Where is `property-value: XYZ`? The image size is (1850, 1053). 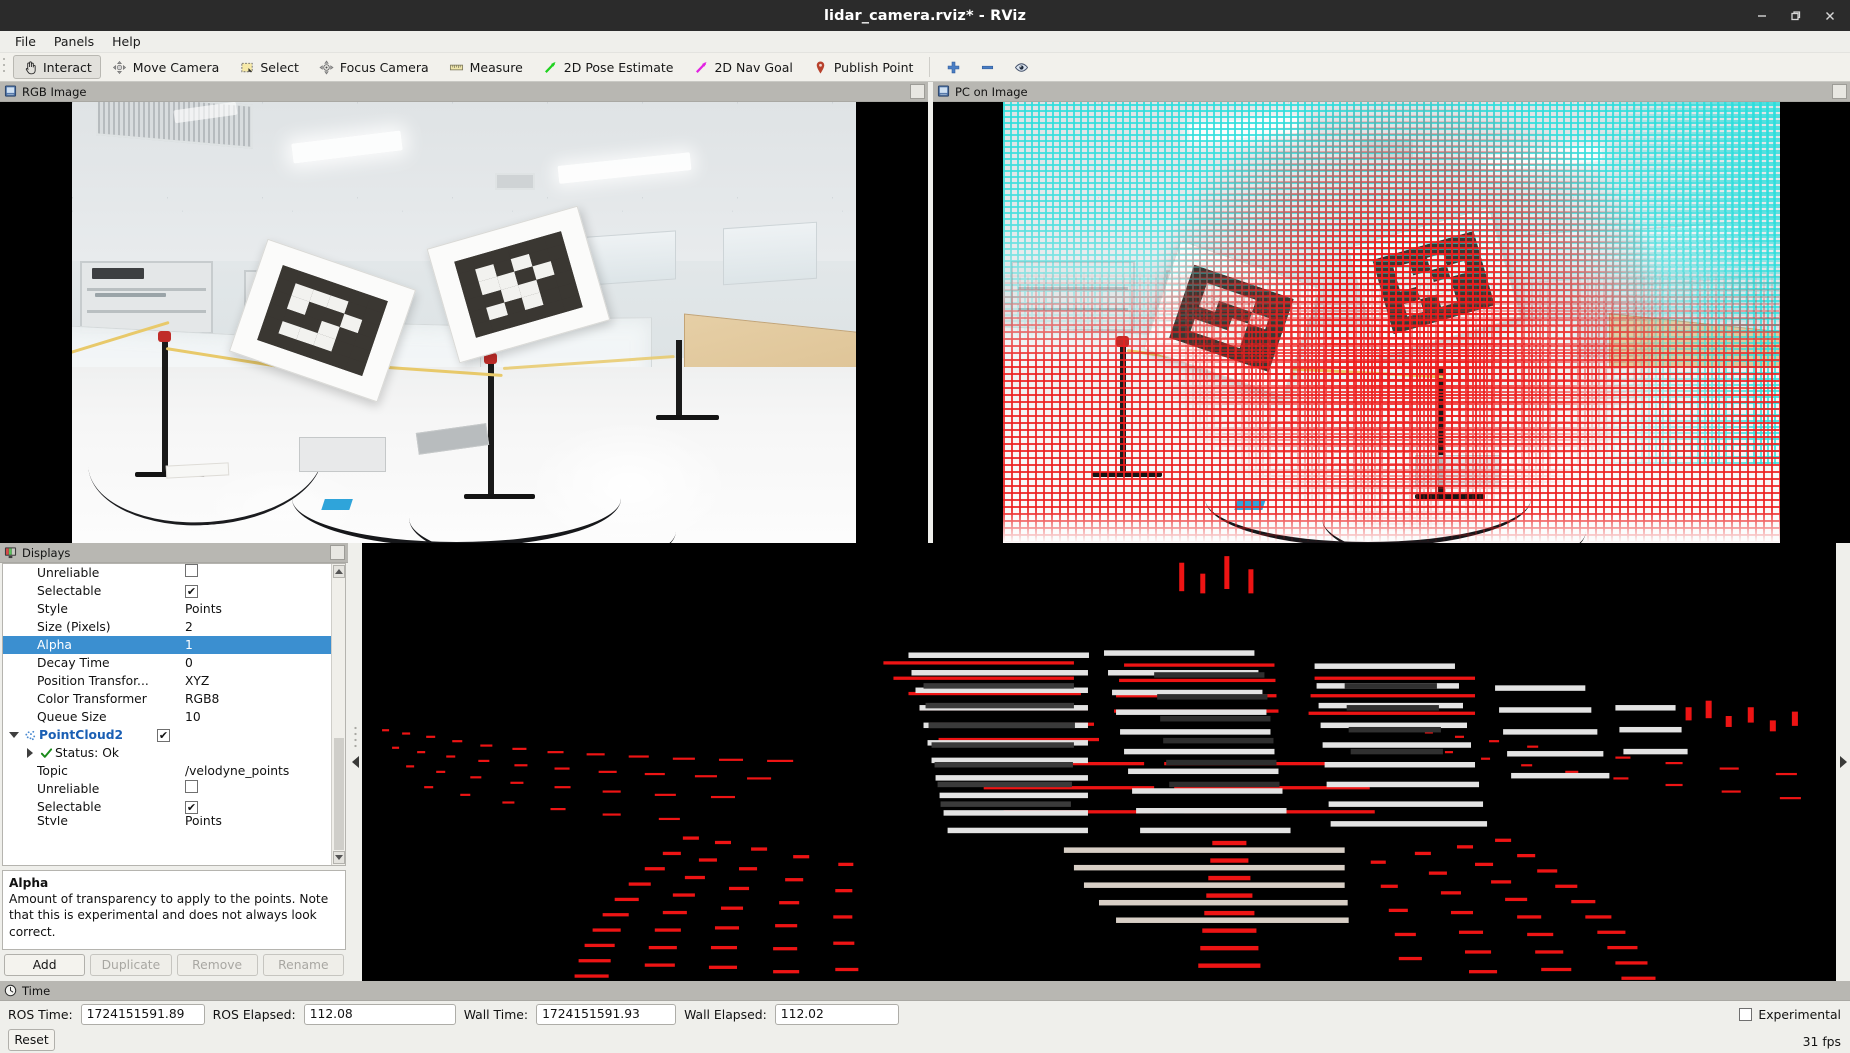 property-value: XYZ is located at coordinates (258, 681).